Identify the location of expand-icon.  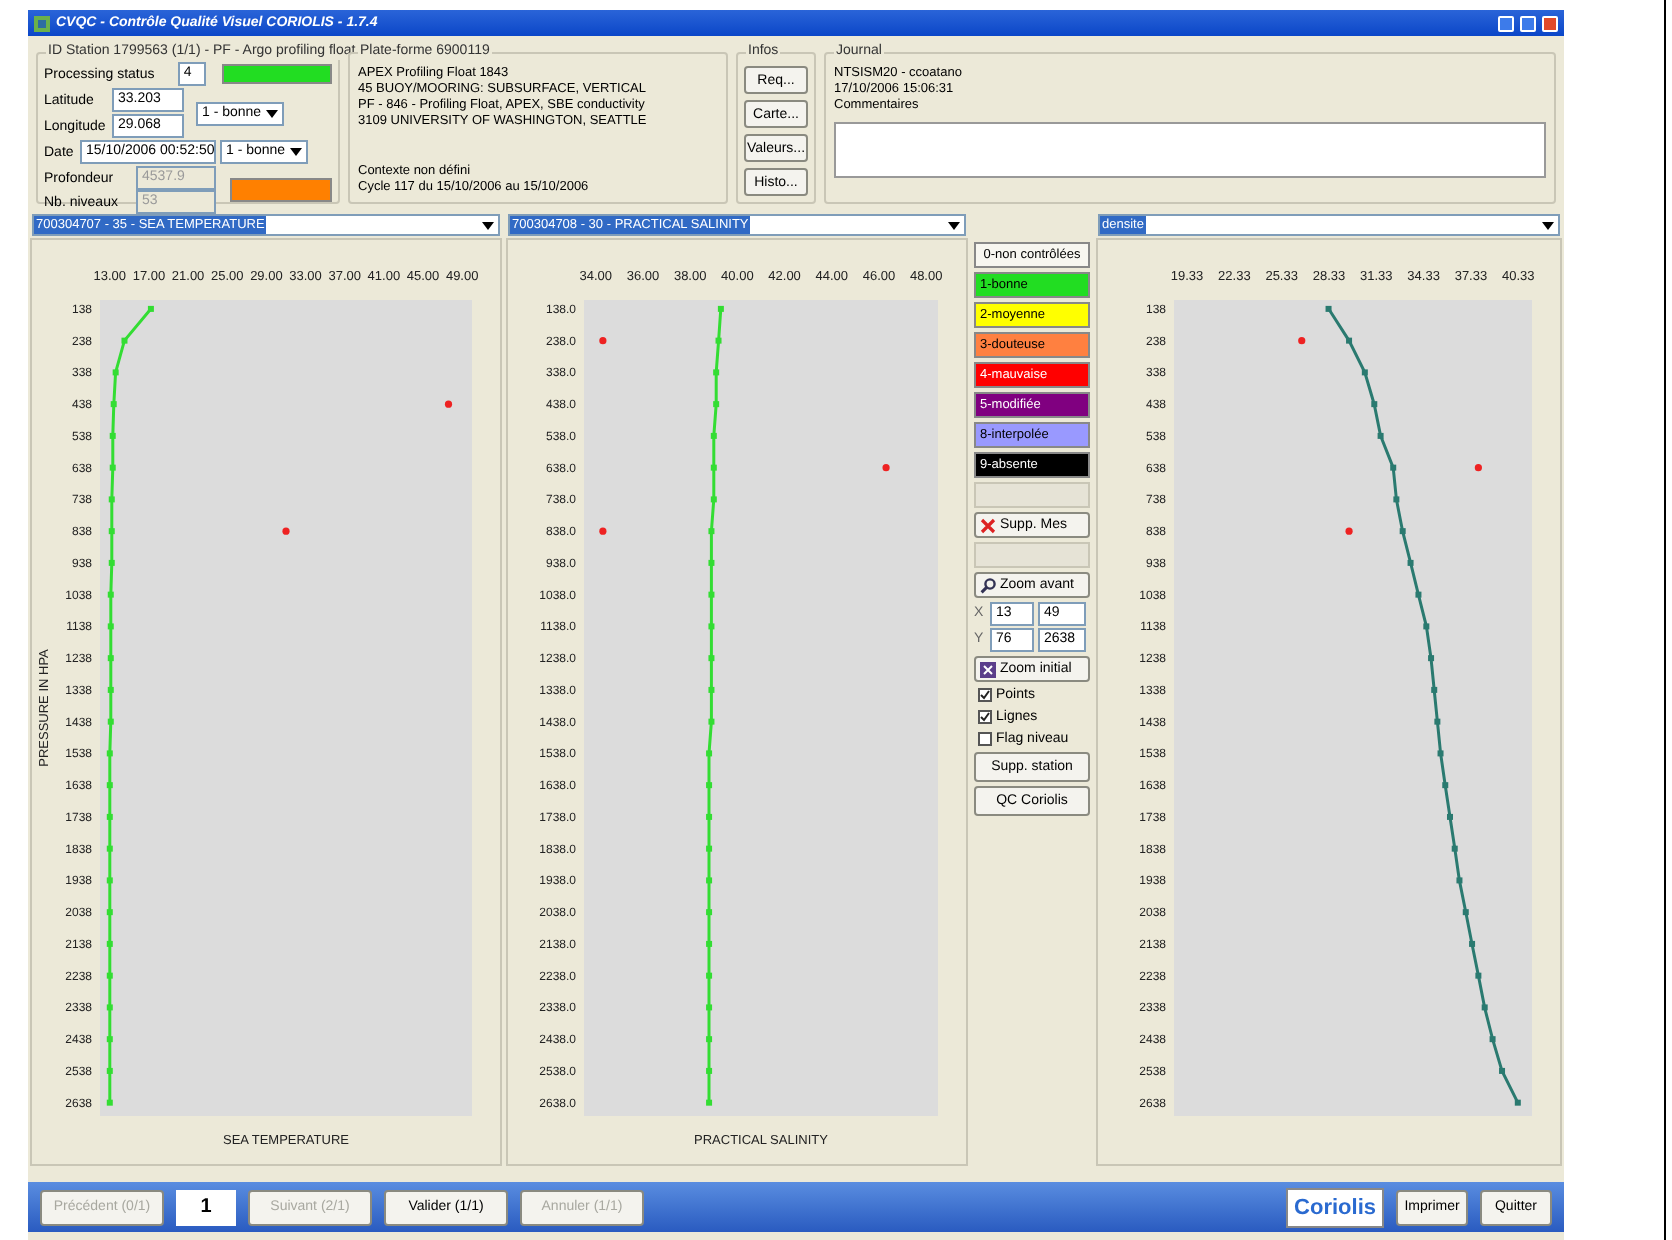
(988, 669).